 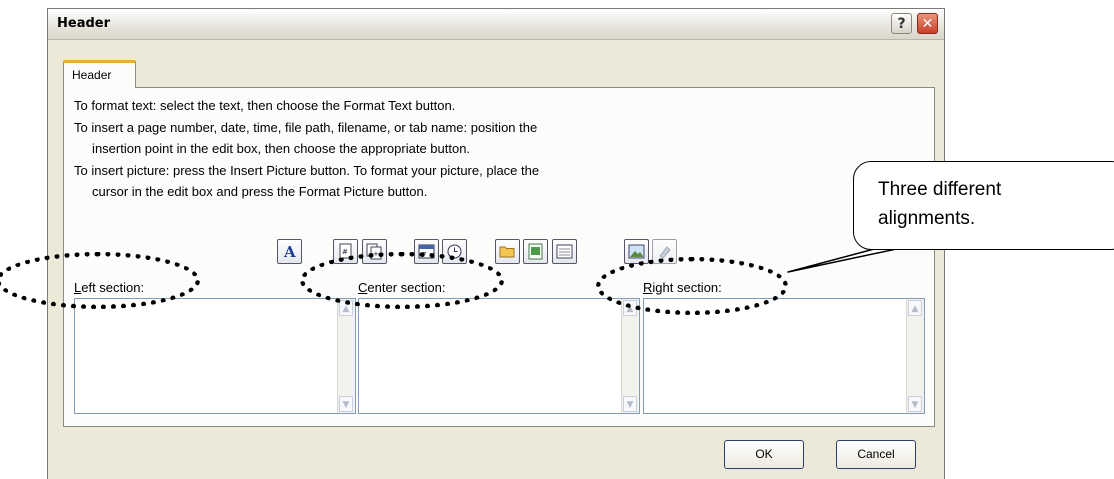 I want to click on callout-text: Three different alignments., so click(x=939, y=204).